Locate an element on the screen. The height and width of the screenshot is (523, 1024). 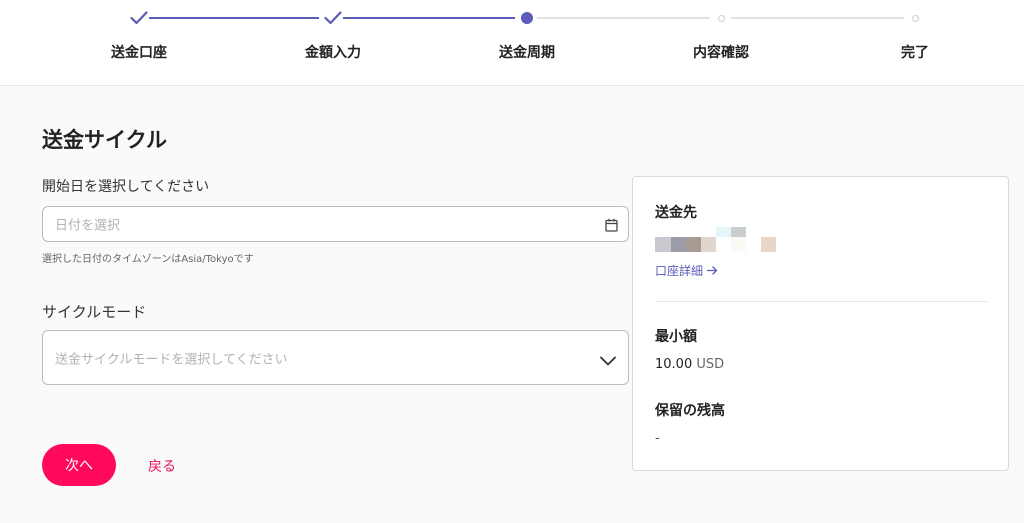
step-2-check-icon is located at coordinates (333, 18).